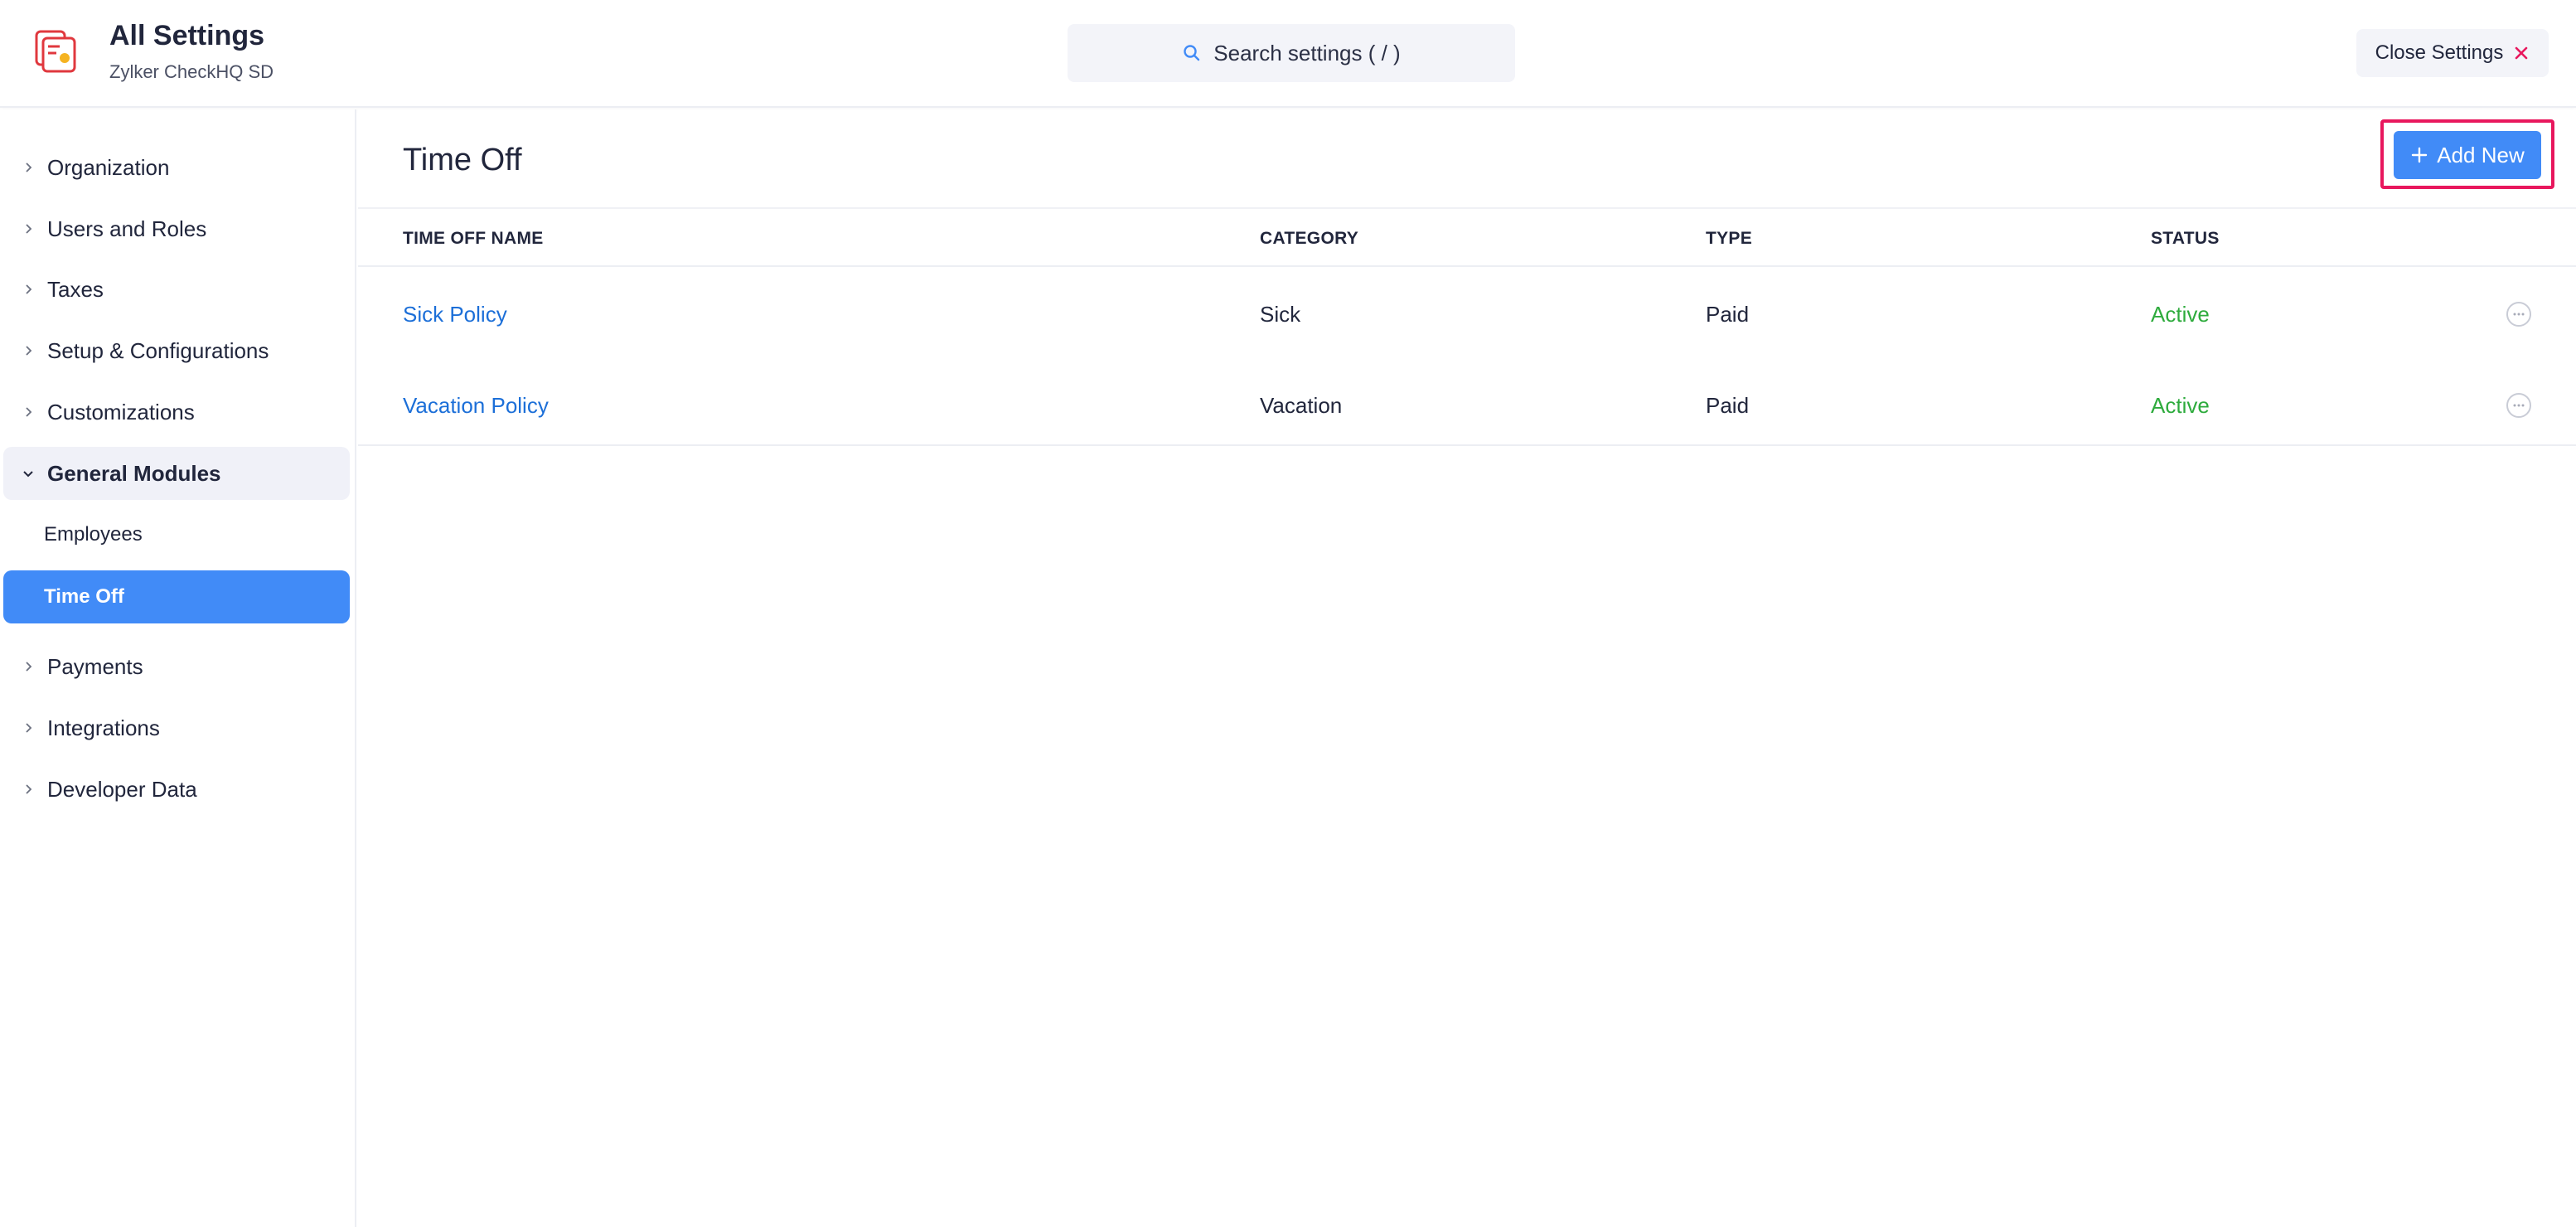  I want to click on category-cell: Vacation, so click(1301, 405).